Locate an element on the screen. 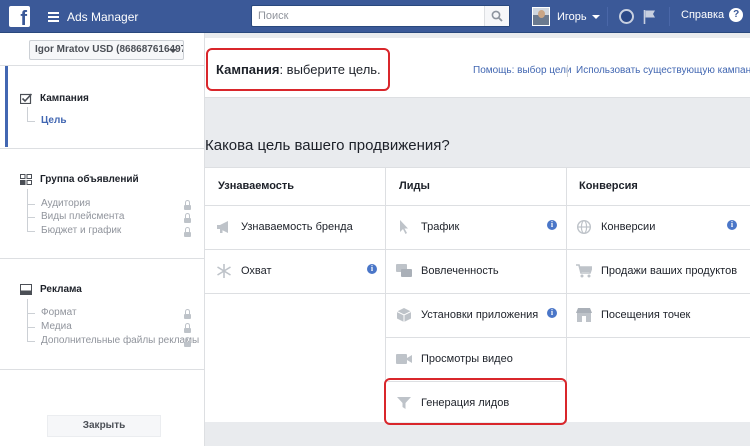  objective-label: Конверсии is located at coordinates (628, 227).